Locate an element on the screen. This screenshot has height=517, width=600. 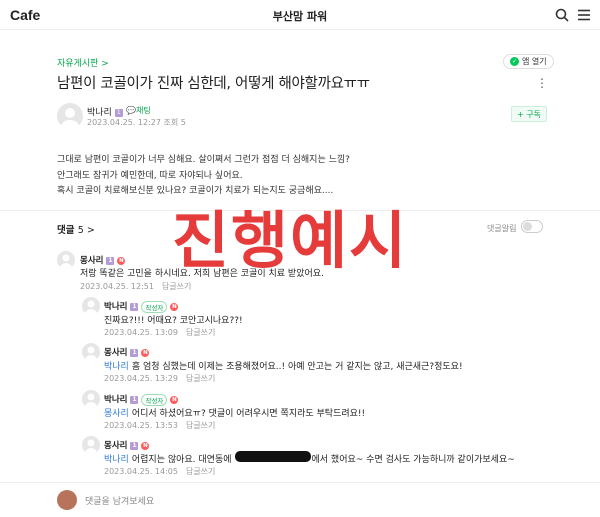
comment-meta: 2023.04.25. 14:05 답글쓰기 is located at coordinates (160, 471).